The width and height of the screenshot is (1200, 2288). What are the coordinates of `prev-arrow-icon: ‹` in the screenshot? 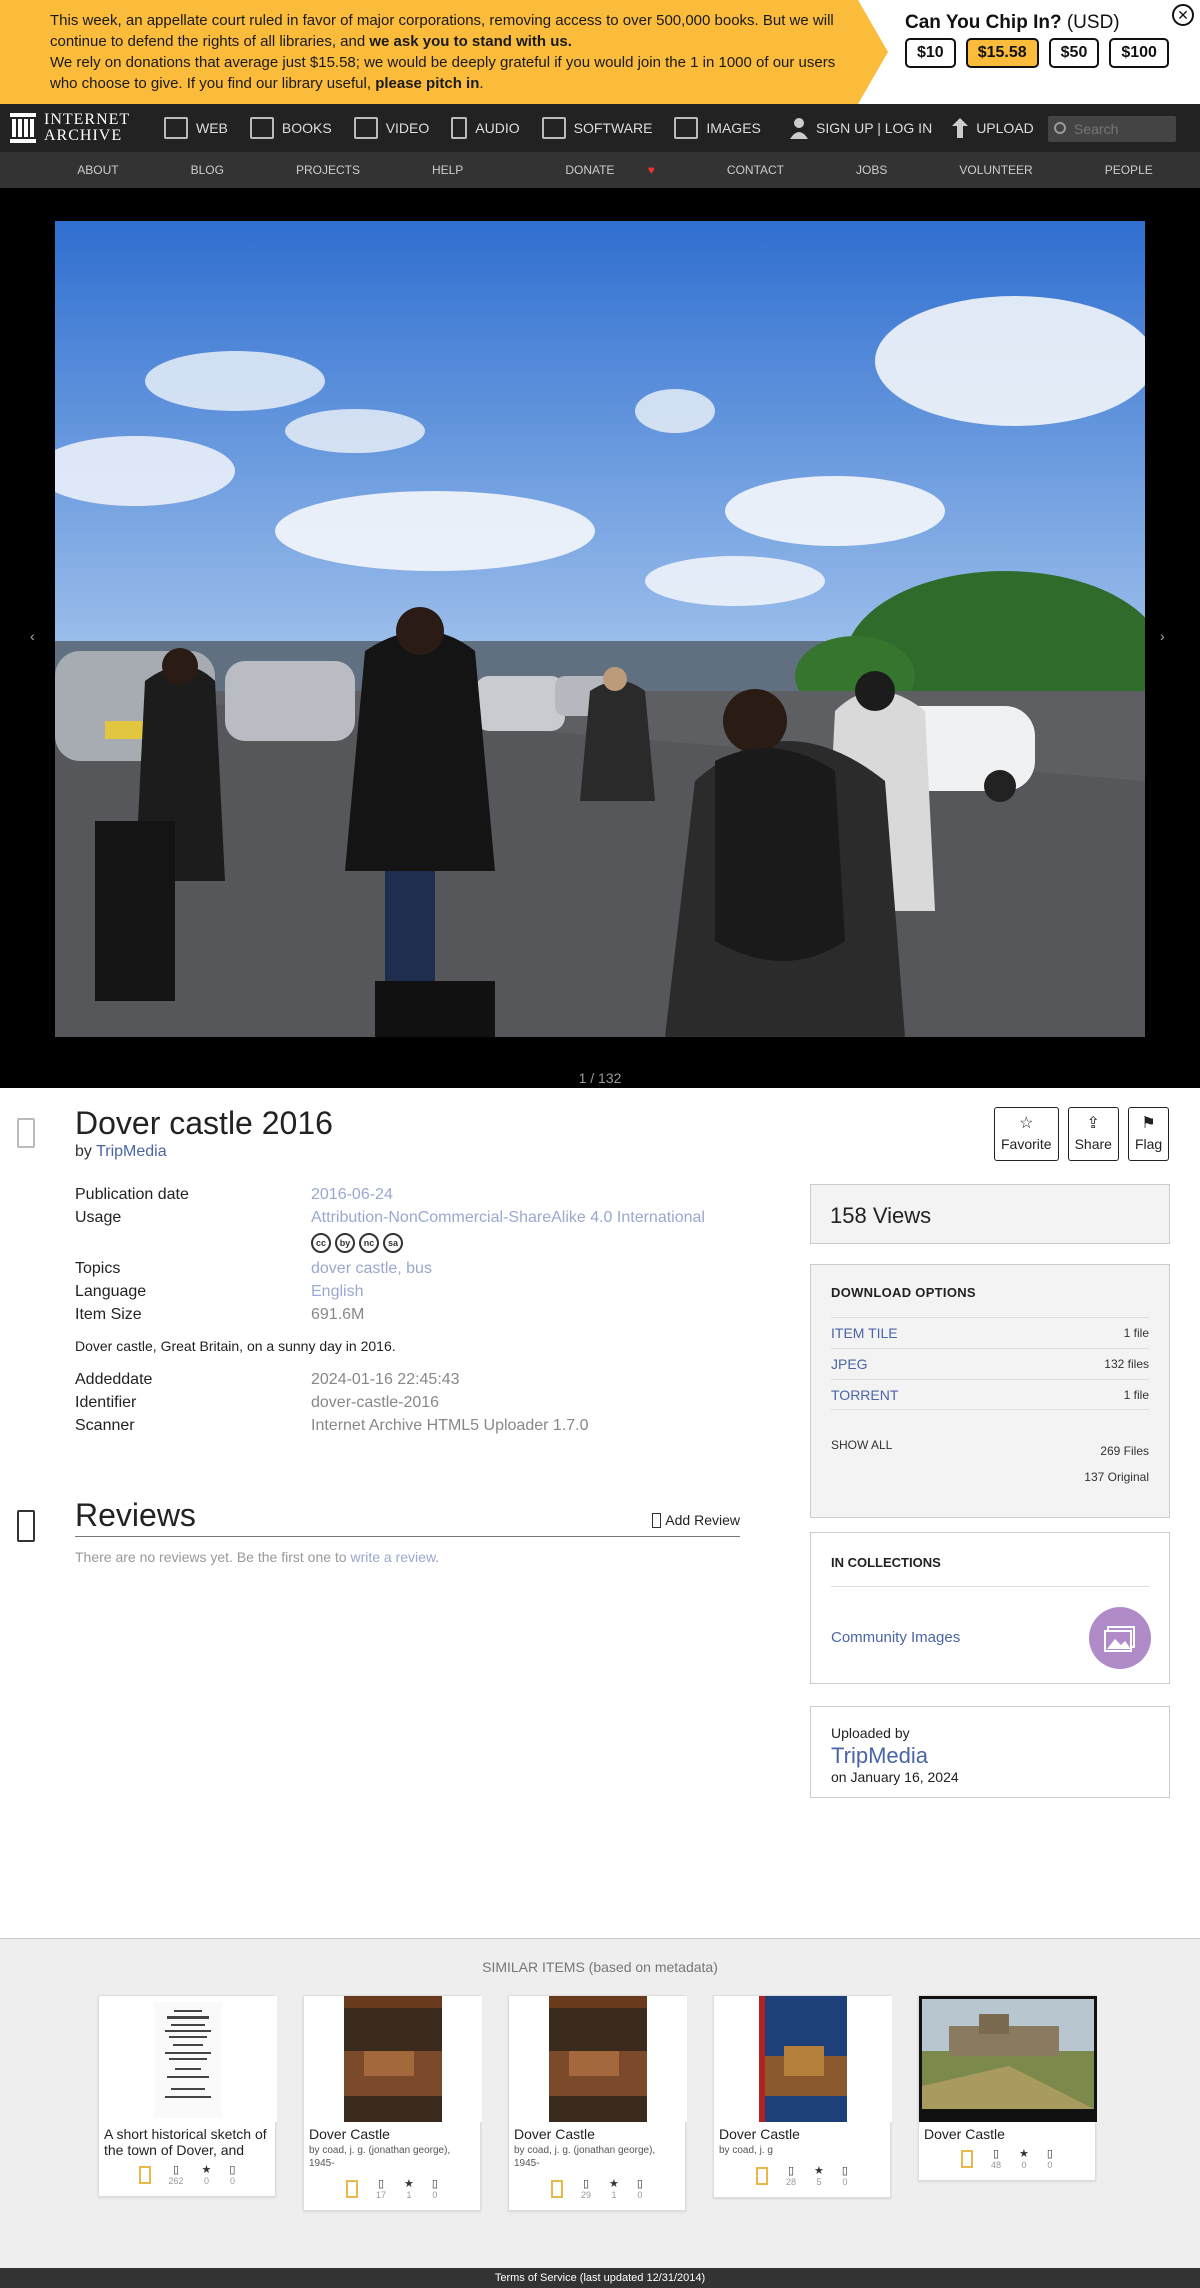 It's located at (32, 636).